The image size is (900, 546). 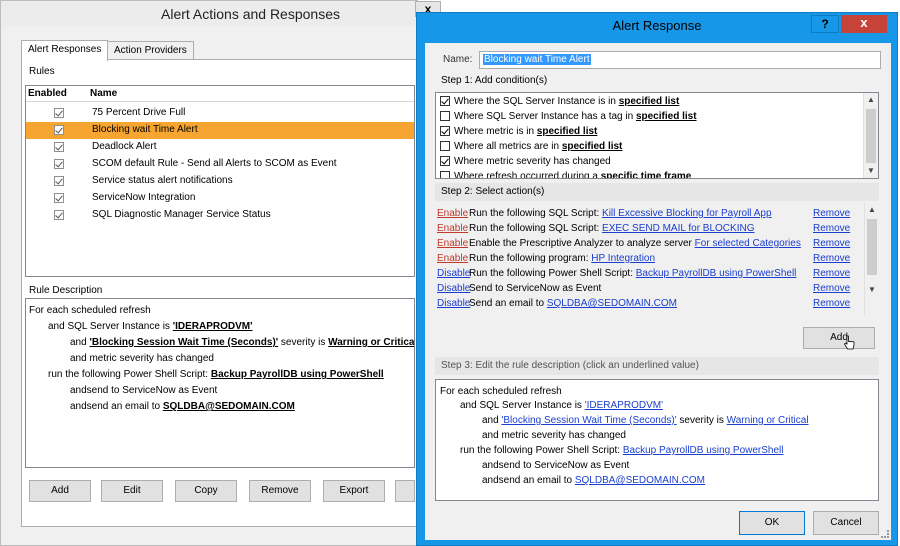 I want to click on rules-header: Enabled Name, so click(x=220, y=94).